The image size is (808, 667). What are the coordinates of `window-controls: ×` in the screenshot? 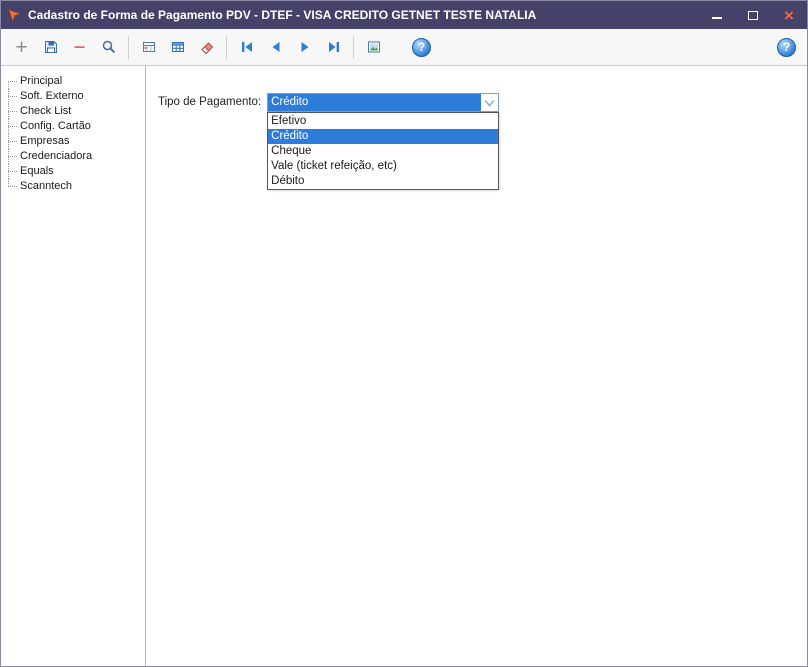 It's located at (753, 15).